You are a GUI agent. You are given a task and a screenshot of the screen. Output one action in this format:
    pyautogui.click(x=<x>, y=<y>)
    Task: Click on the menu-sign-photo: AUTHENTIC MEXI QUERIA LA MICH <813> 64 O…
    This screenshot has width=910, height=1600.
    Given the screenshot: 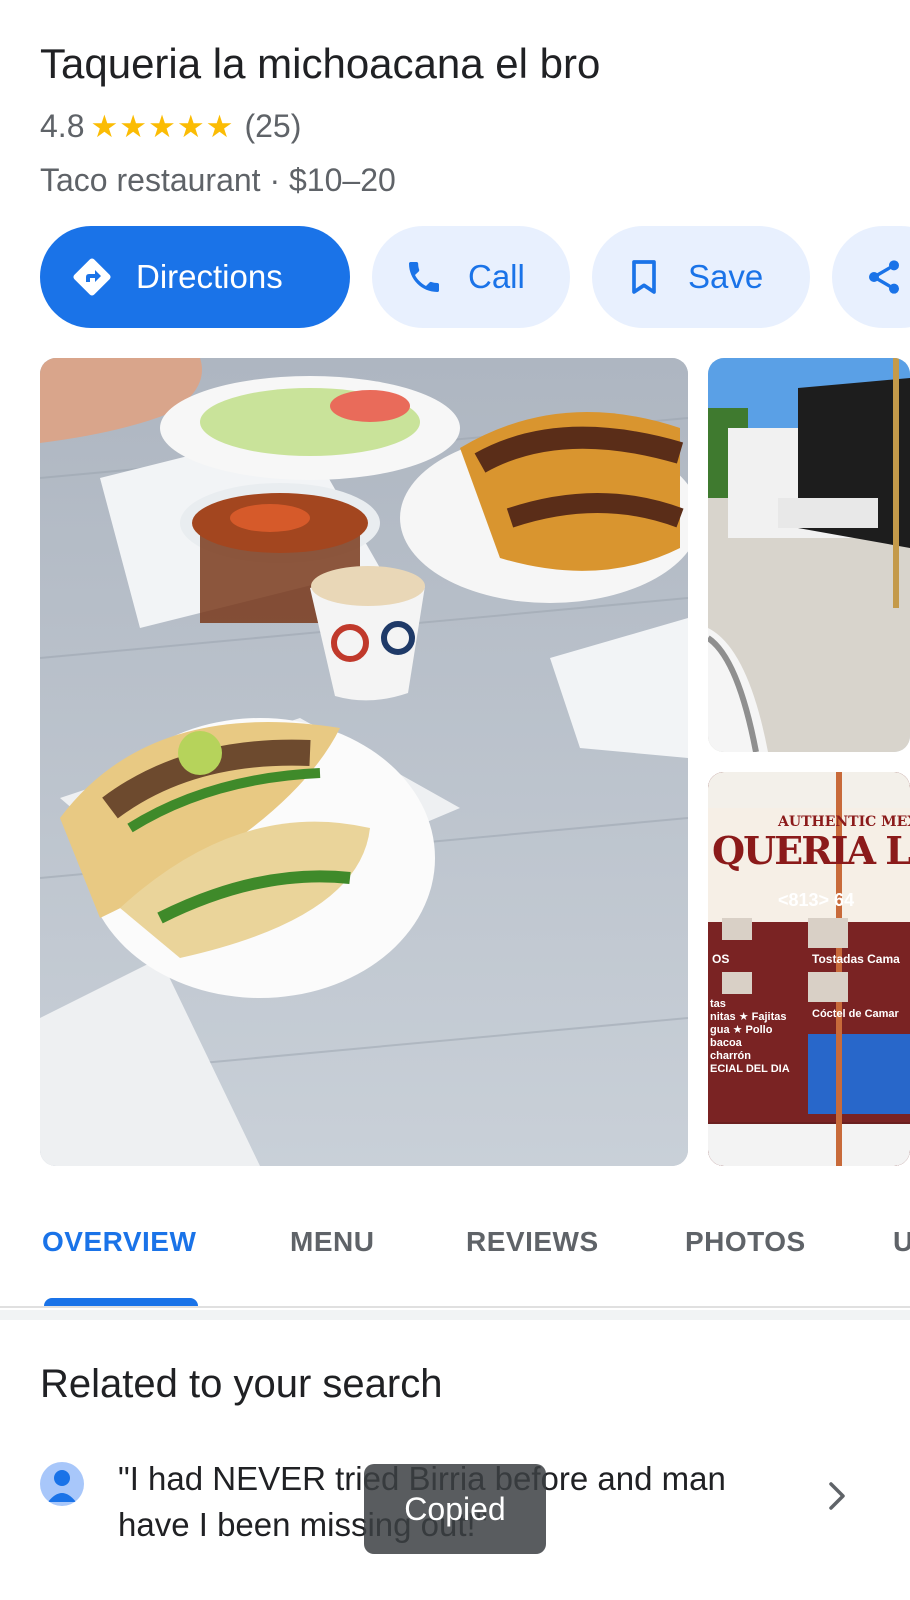 What is the action you would take?
    pyautogui.click(x=809, y=969)
    